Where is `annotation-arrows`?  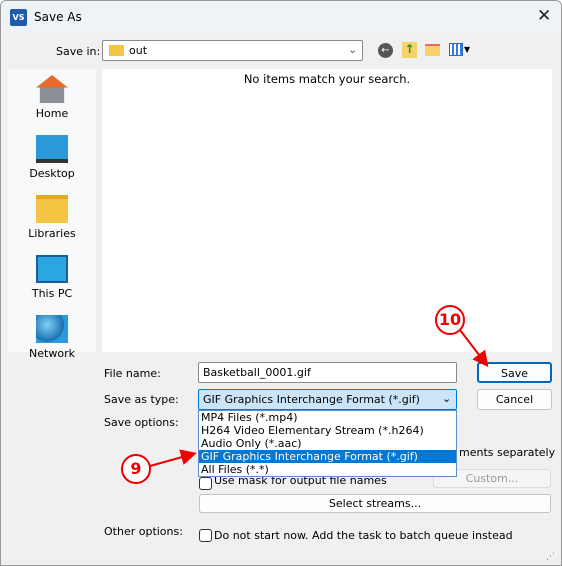 annotation-arrows is located at coordinates (319, 398).